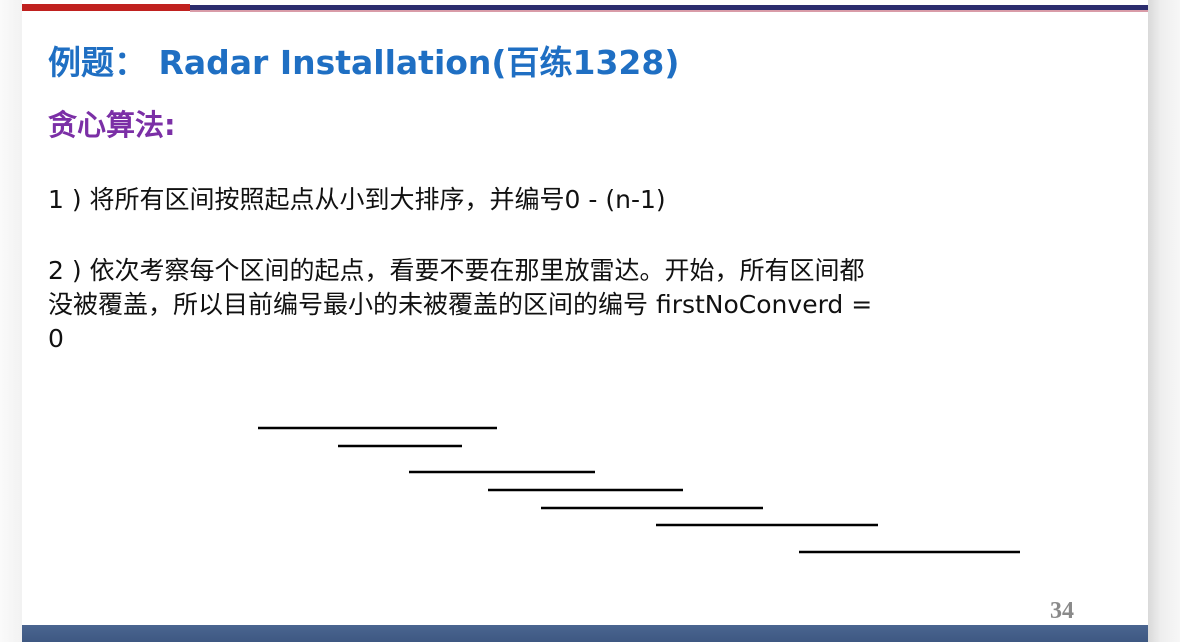 This screenshot has height=642, width=1180. I want to click on step-1-text: 1 ) 将所有区间按照起点从小到大排序，并编号0 - (n-1), so click(357, 199).